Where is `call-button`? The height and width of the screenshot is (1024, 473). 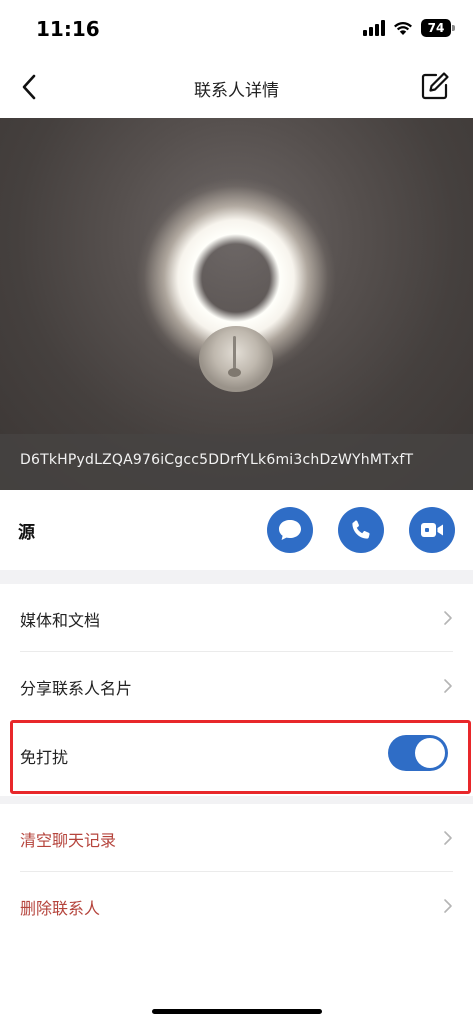
call-button is located at coordinates (361, 530).